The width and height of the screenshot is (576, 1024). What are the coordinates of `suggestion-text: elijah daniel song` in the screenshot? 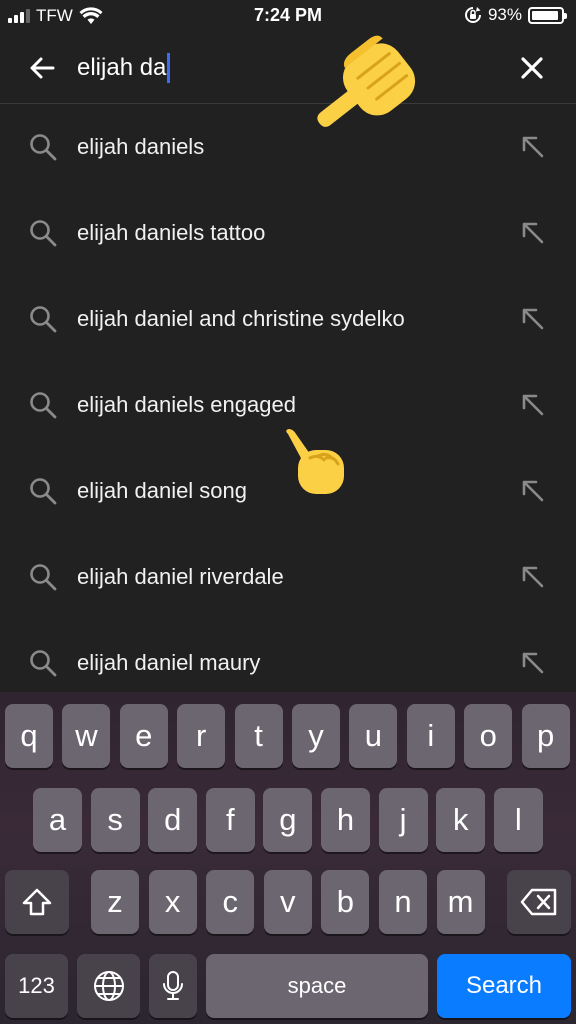 It's located at (162, 490).